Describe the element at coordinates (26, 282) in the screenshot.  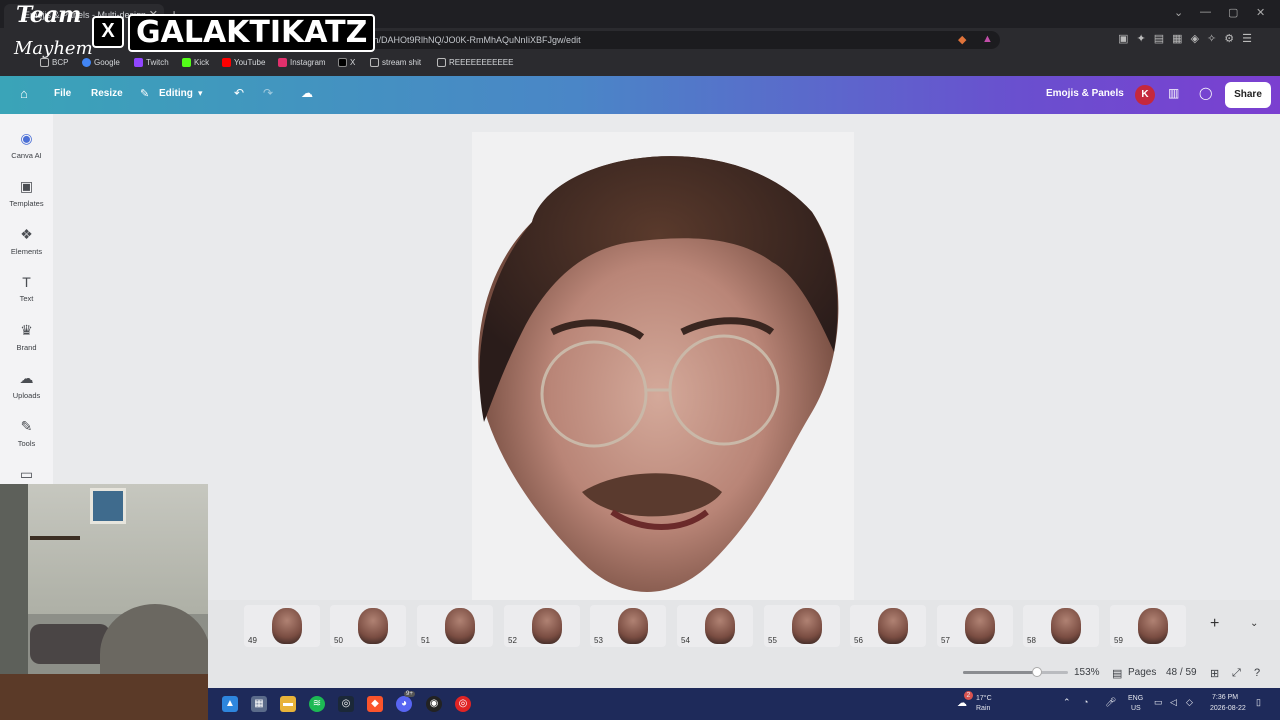
I see `text-icon: T` at that location.